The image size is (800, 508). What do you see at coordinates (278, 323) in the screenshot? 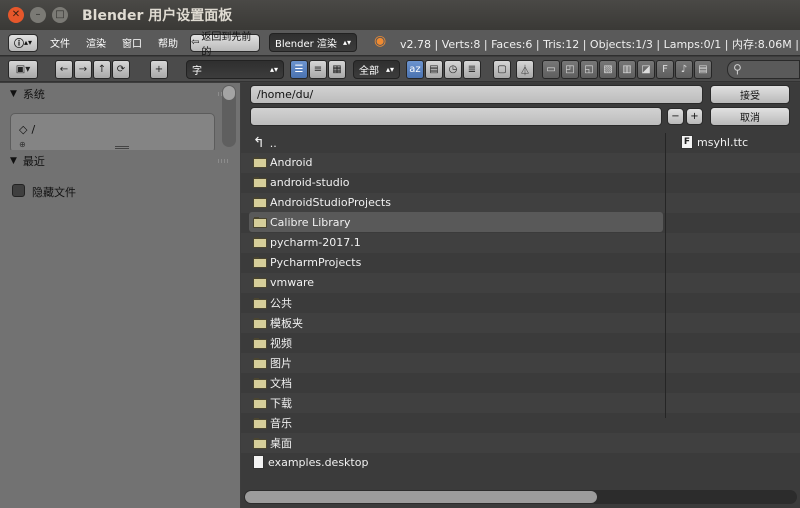
I see `list-item: 模板夹` at bounding box center [278, 323].